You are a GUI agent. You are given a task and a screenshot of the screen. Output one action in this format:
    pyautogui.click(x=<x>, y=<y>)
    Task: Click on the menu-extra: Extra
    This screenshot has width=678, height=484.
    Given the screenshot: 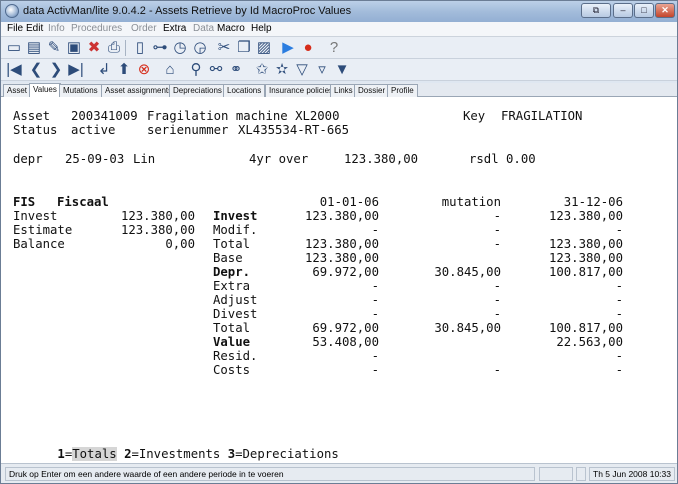 What is the action you would take?
    pyautogui.click(x=174, y=28)
    